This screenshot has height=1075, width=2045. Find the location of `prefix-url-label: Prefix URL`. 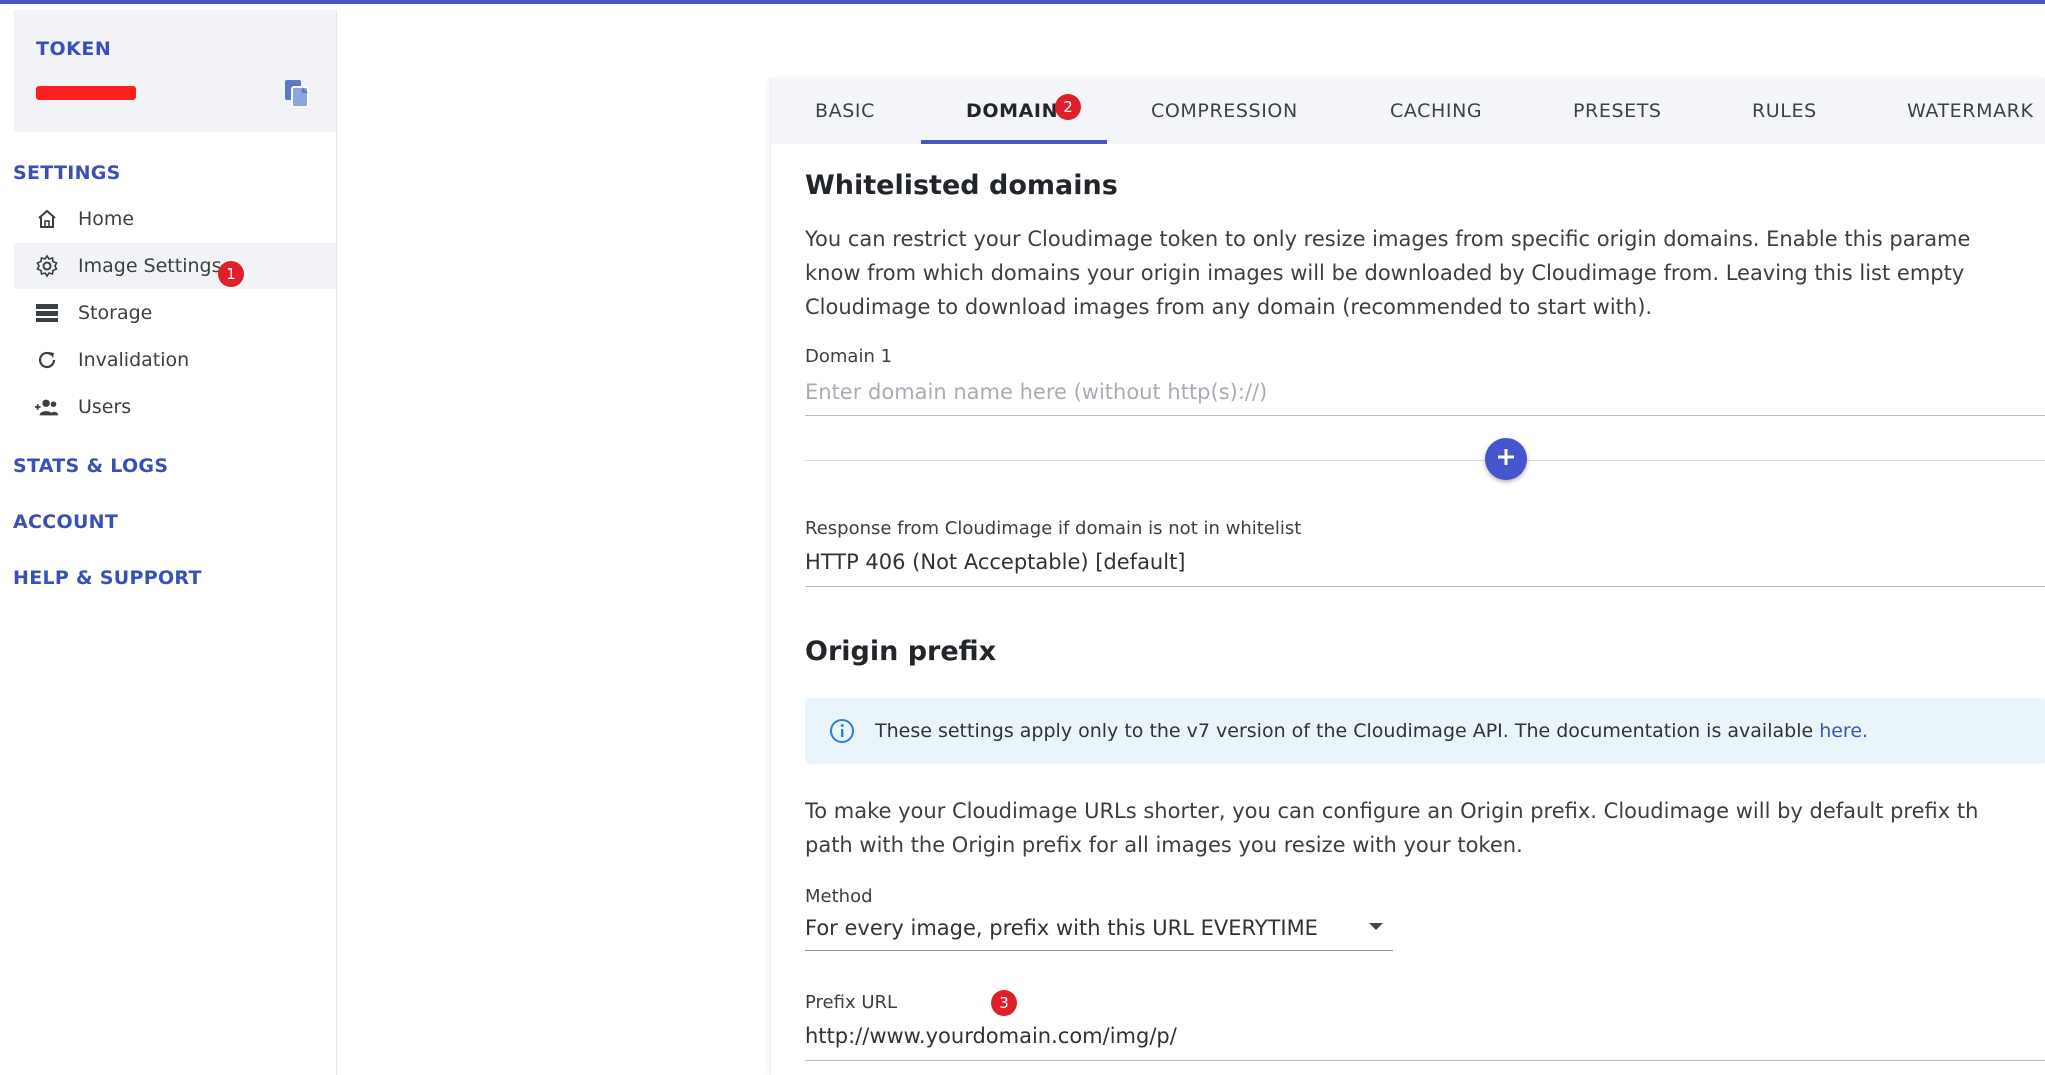

prefix-url-label: Prefix URL is located at coordinates (851, 1002).